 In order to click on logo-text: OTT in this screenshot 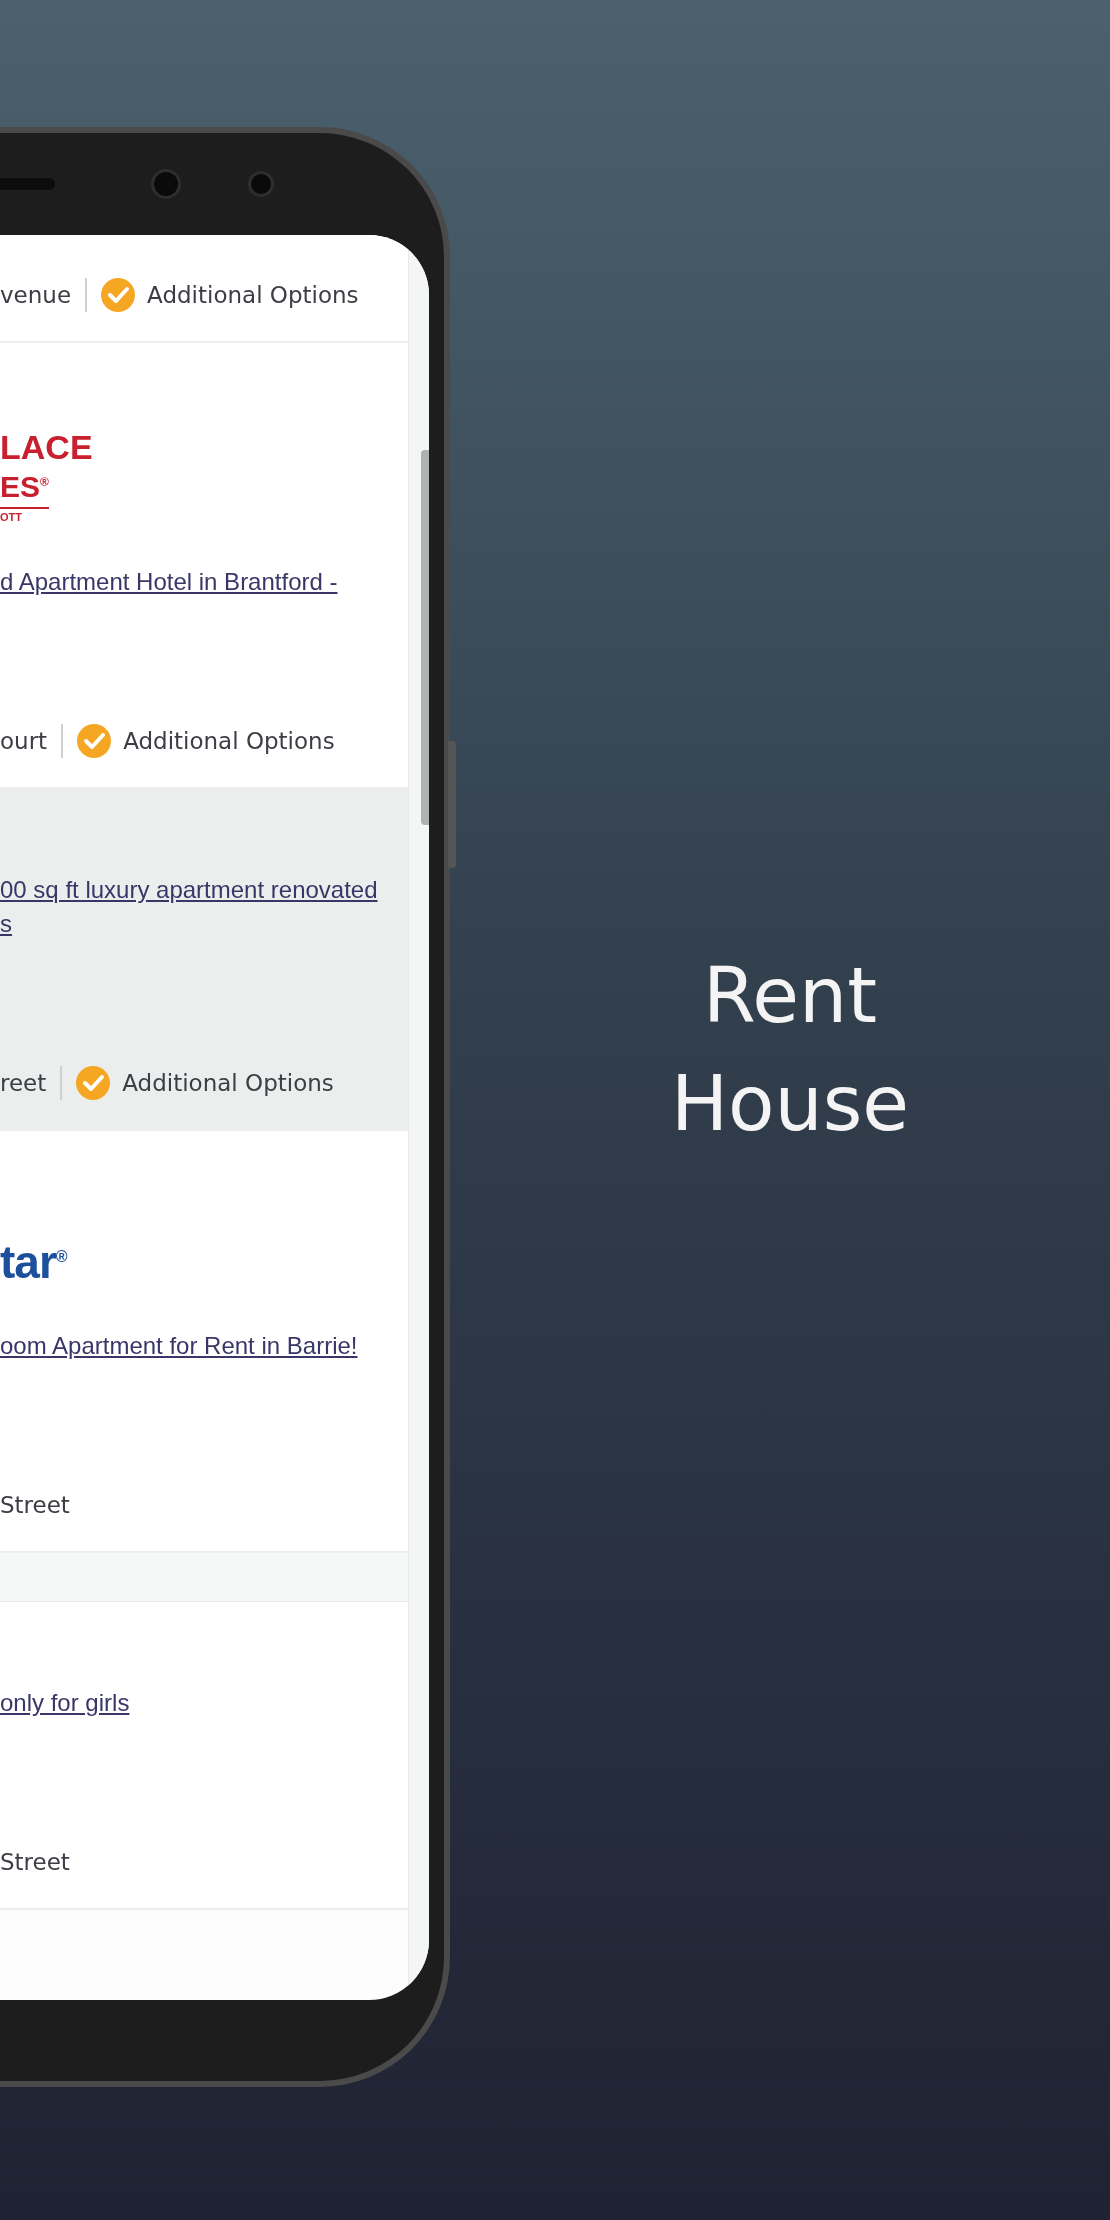, I will do `click(11, 517)`.